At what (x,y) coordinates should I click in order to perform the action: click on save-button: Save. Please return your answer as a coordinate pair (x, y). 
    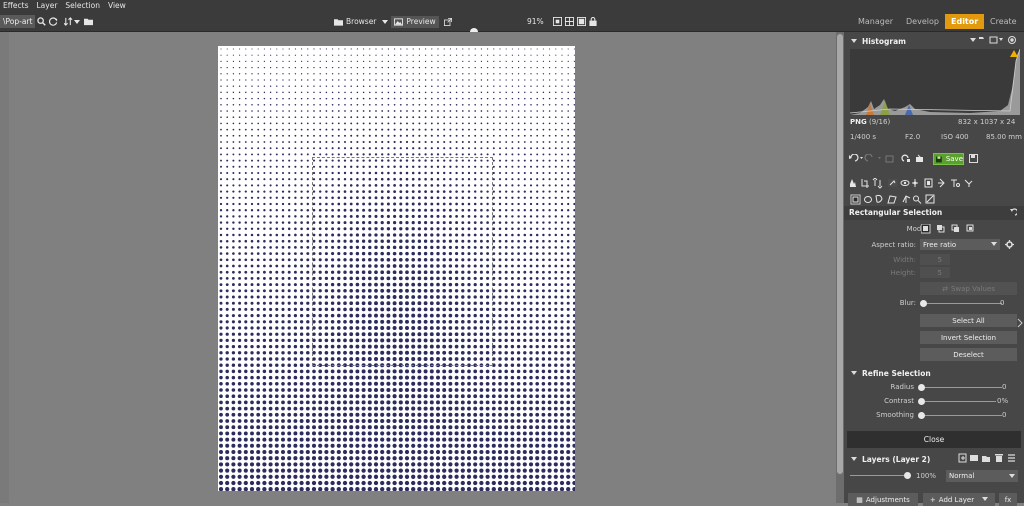
    Looking at the image, I should click on (948, 159).